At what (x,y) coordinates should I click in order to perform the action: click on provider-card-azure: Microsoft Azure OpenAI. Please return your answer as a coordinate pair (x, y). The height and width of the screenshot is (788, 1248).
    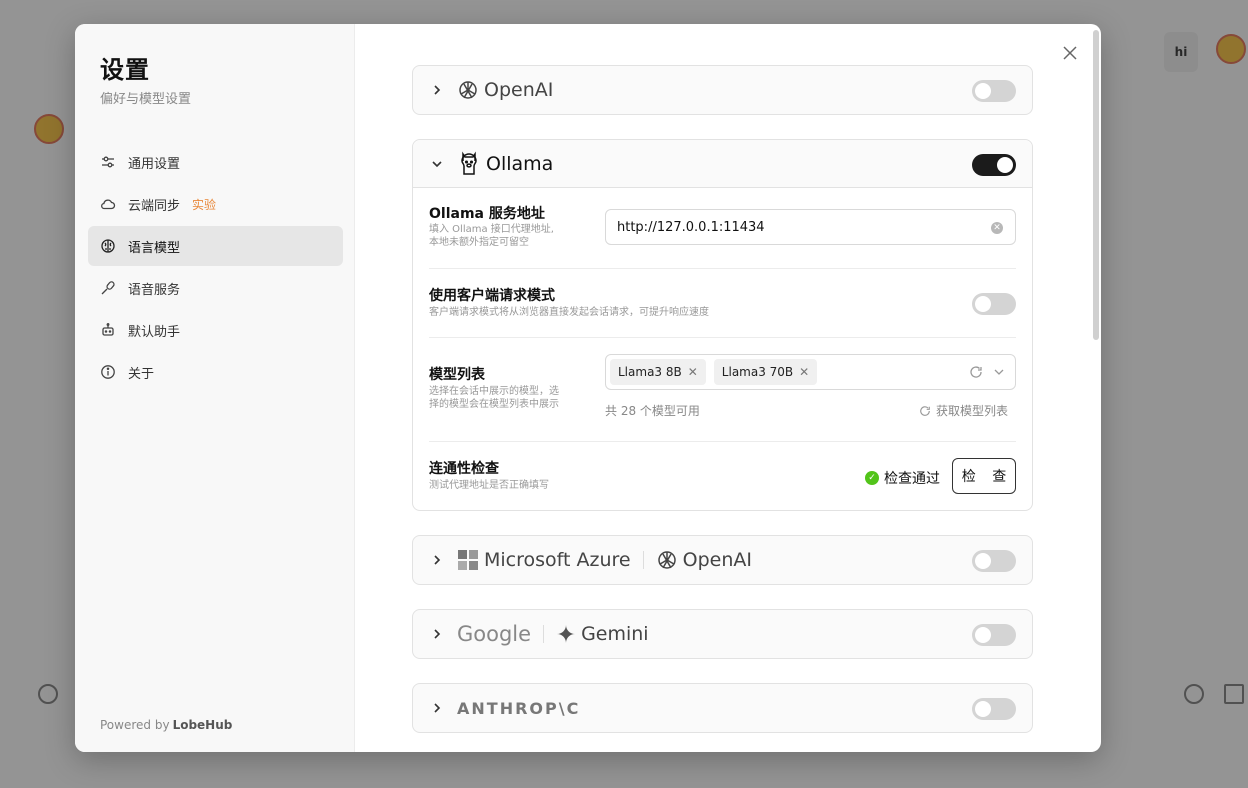
    Looking at the image, I should click on (722, 560).